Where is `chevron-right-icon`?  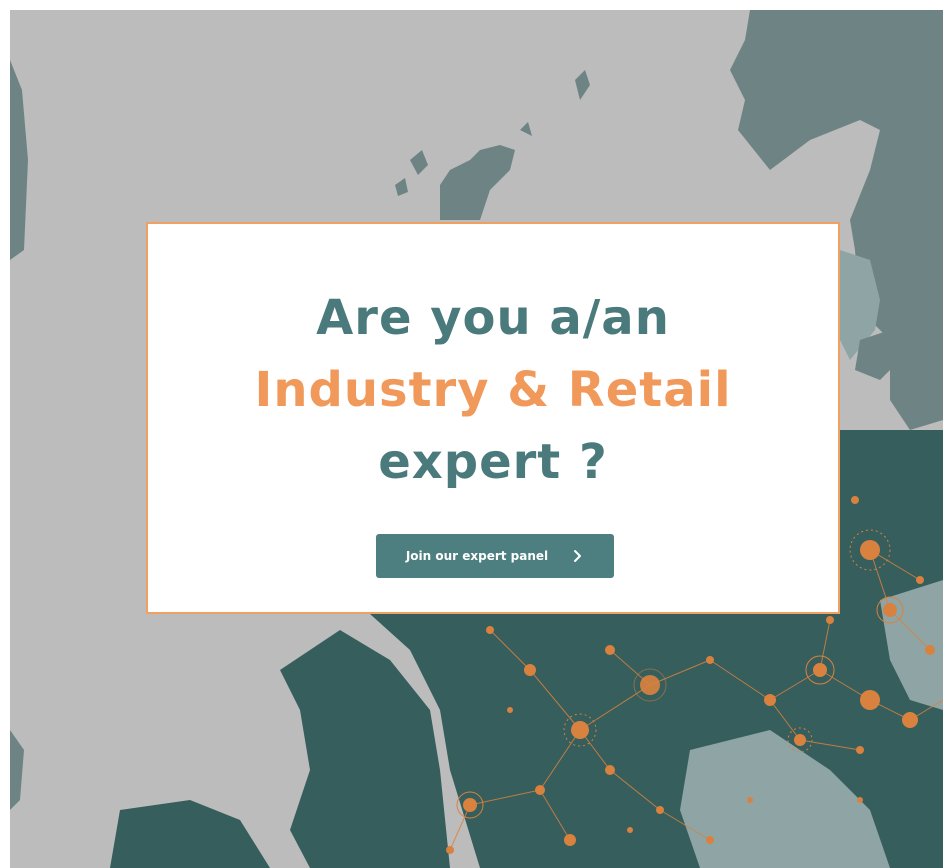
chevron-right-icon is located at coordinates (578, 556).